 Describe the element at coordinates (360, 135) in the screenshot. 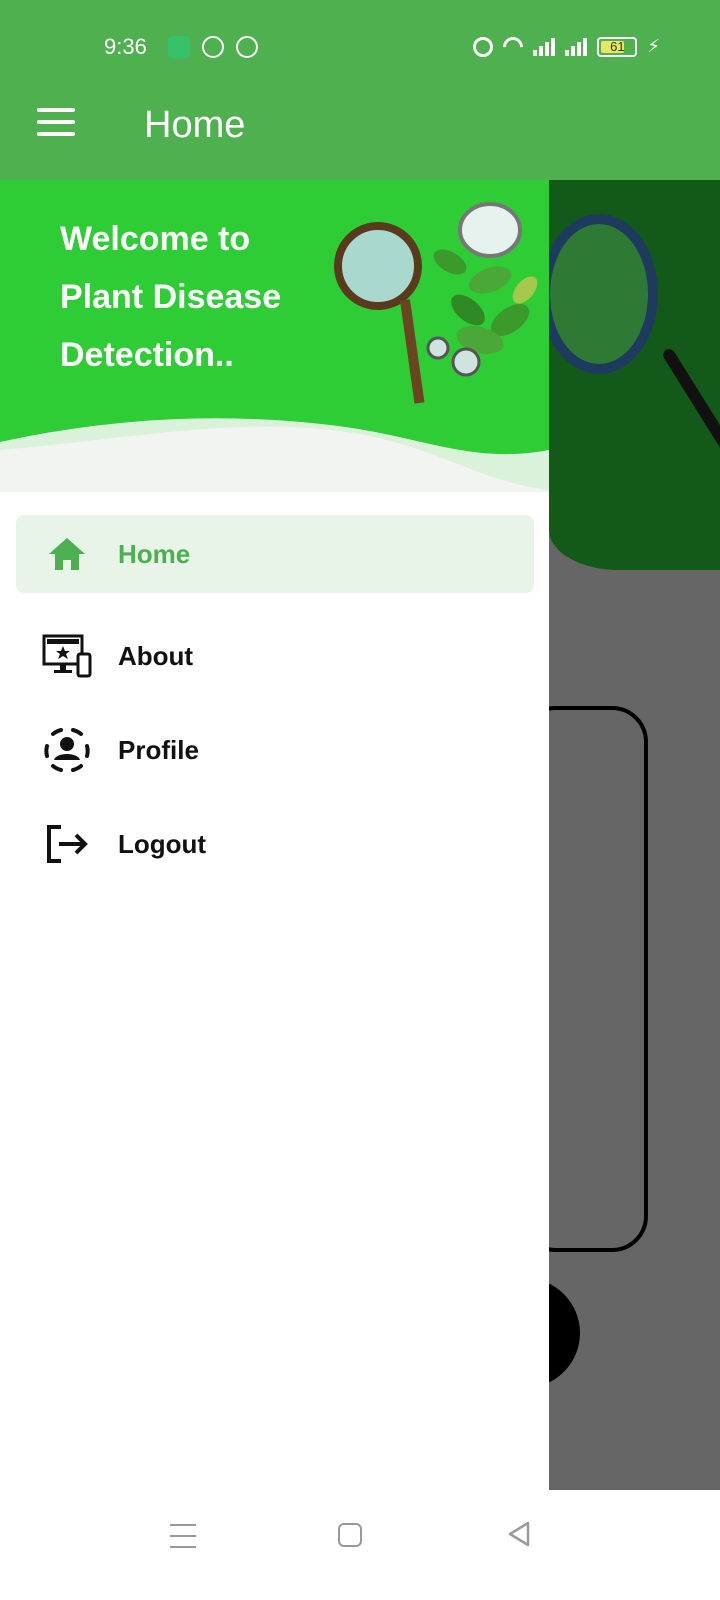

I see `app-bar: Home` at that location.